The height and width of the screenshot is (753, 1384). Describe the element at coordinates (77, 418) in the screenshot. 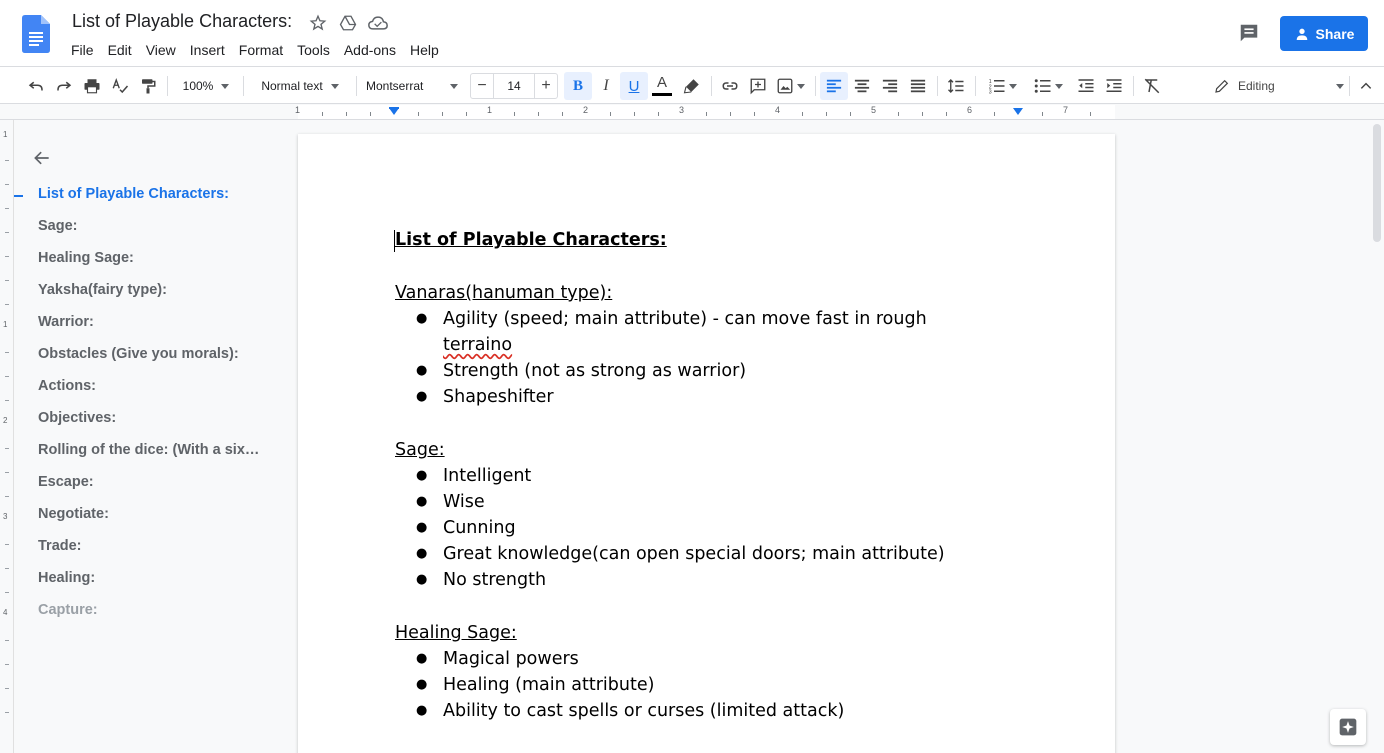

I see `outline-item: Objectives:` at that location.